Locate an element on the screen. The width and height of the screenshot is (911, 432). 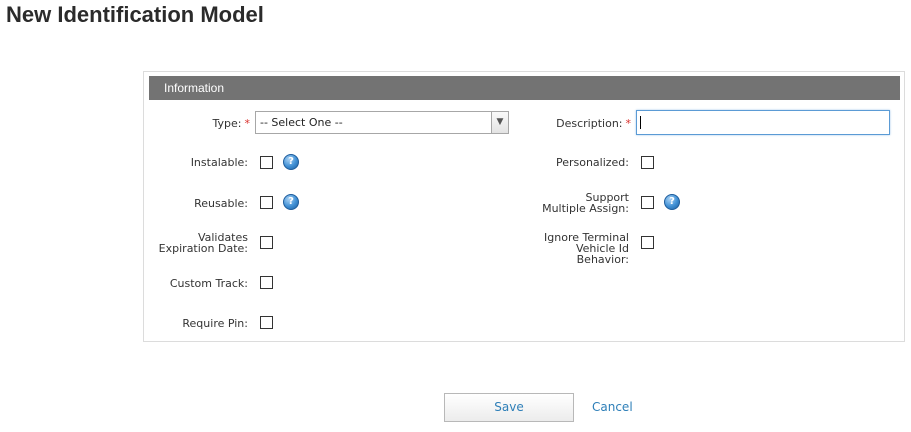
custom-track-checkbox is located at coordinates (266, 282).